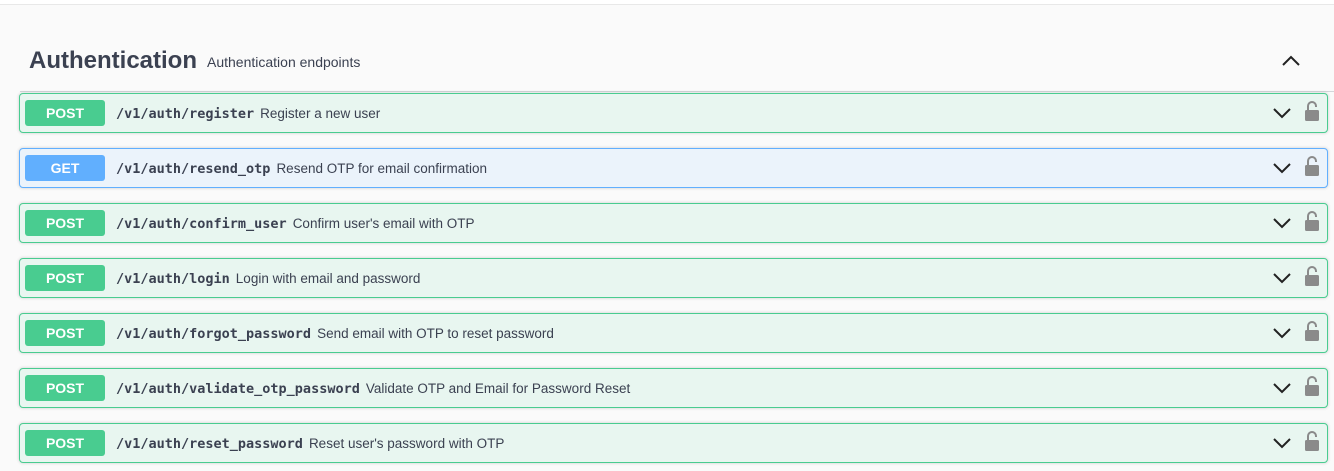 Image resolution: width=1334 pixels, height=471 pixels. Describe the element at coordinates (383, 223) in the screenshot. I see `endpoint-summary: Confirm user's email with OTP` at that location.